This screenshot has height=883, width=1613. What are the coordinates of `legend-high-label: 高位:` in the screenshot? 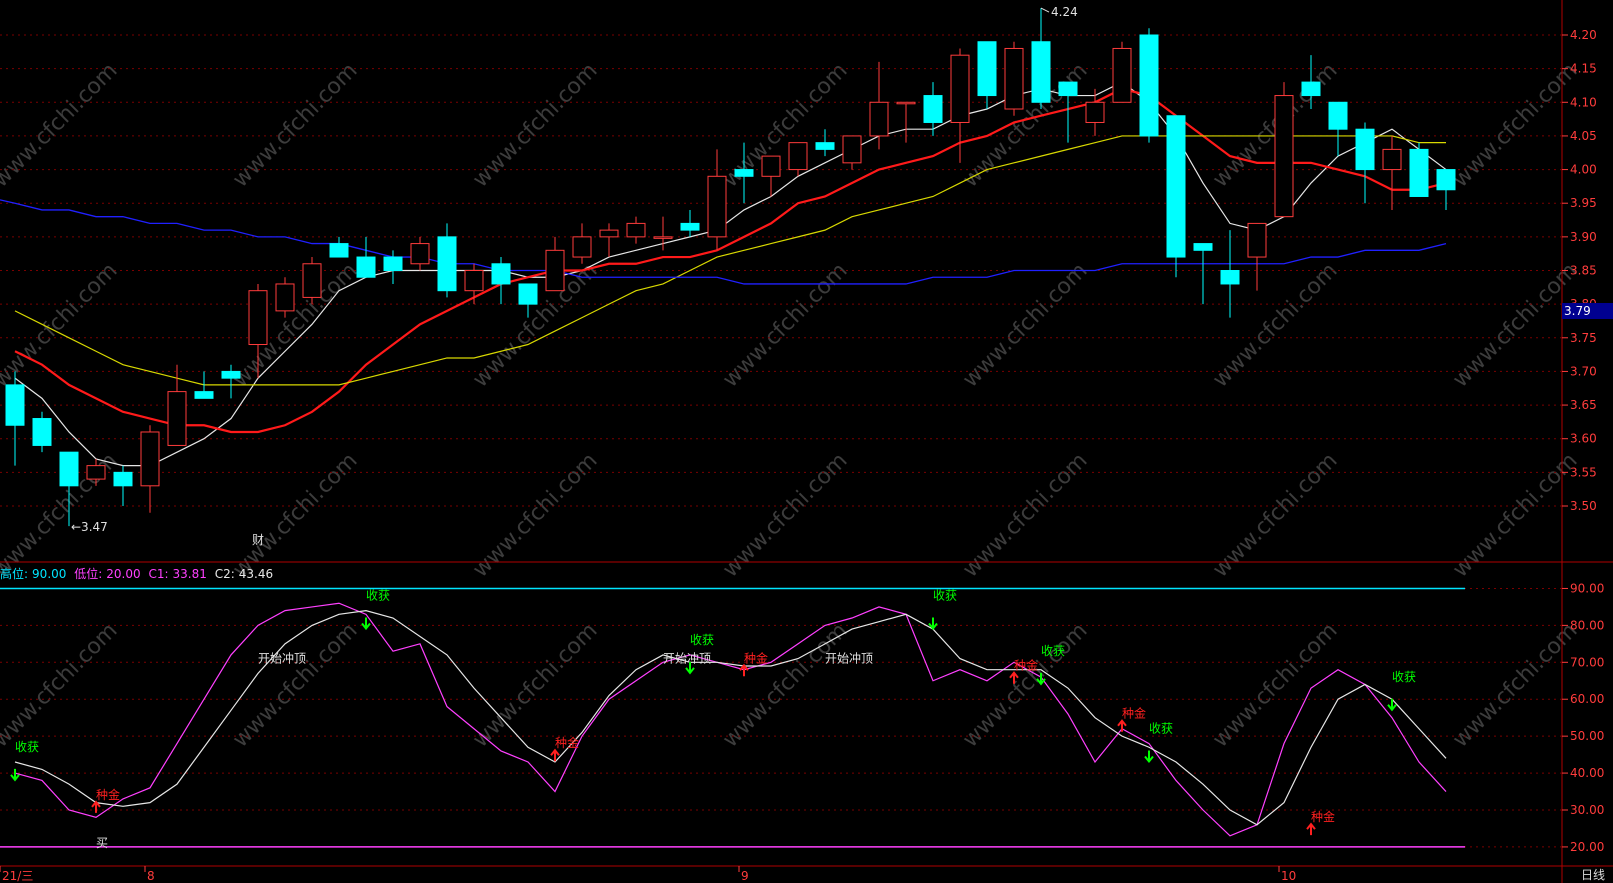 It's located at (14, 574).